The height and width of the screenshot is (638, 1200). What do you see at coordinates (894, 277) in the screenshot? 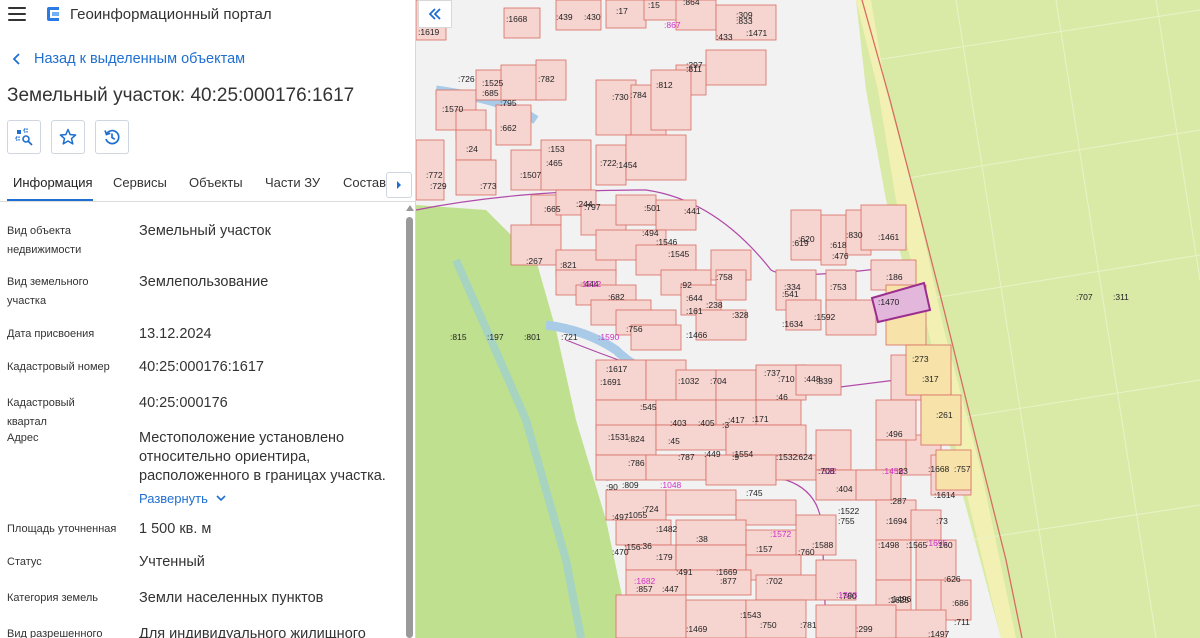
I see `parcel-label: :186` at bounding box center [894, 277].